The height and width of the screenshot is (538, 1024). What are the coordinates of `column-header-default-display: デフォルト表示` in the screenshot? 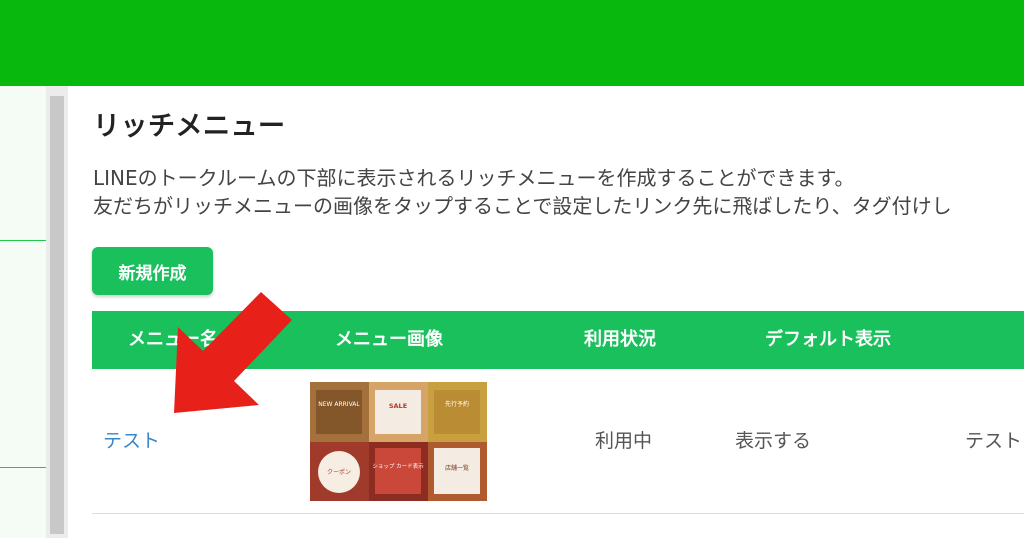 It's located at (828, 339).